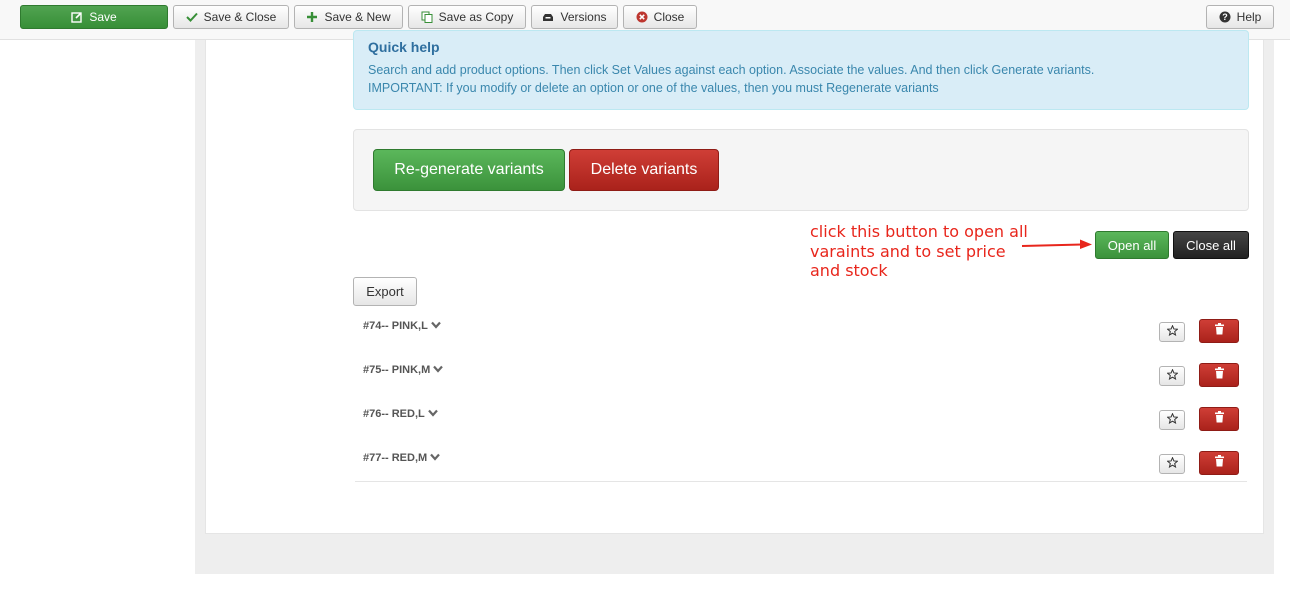 This screenshot has width=1290, height=602. What do you see at coordinates (395, 326) in the screenshot?
I see `variant-label: #74-- PINK,L` at bounding box center [395, 326].